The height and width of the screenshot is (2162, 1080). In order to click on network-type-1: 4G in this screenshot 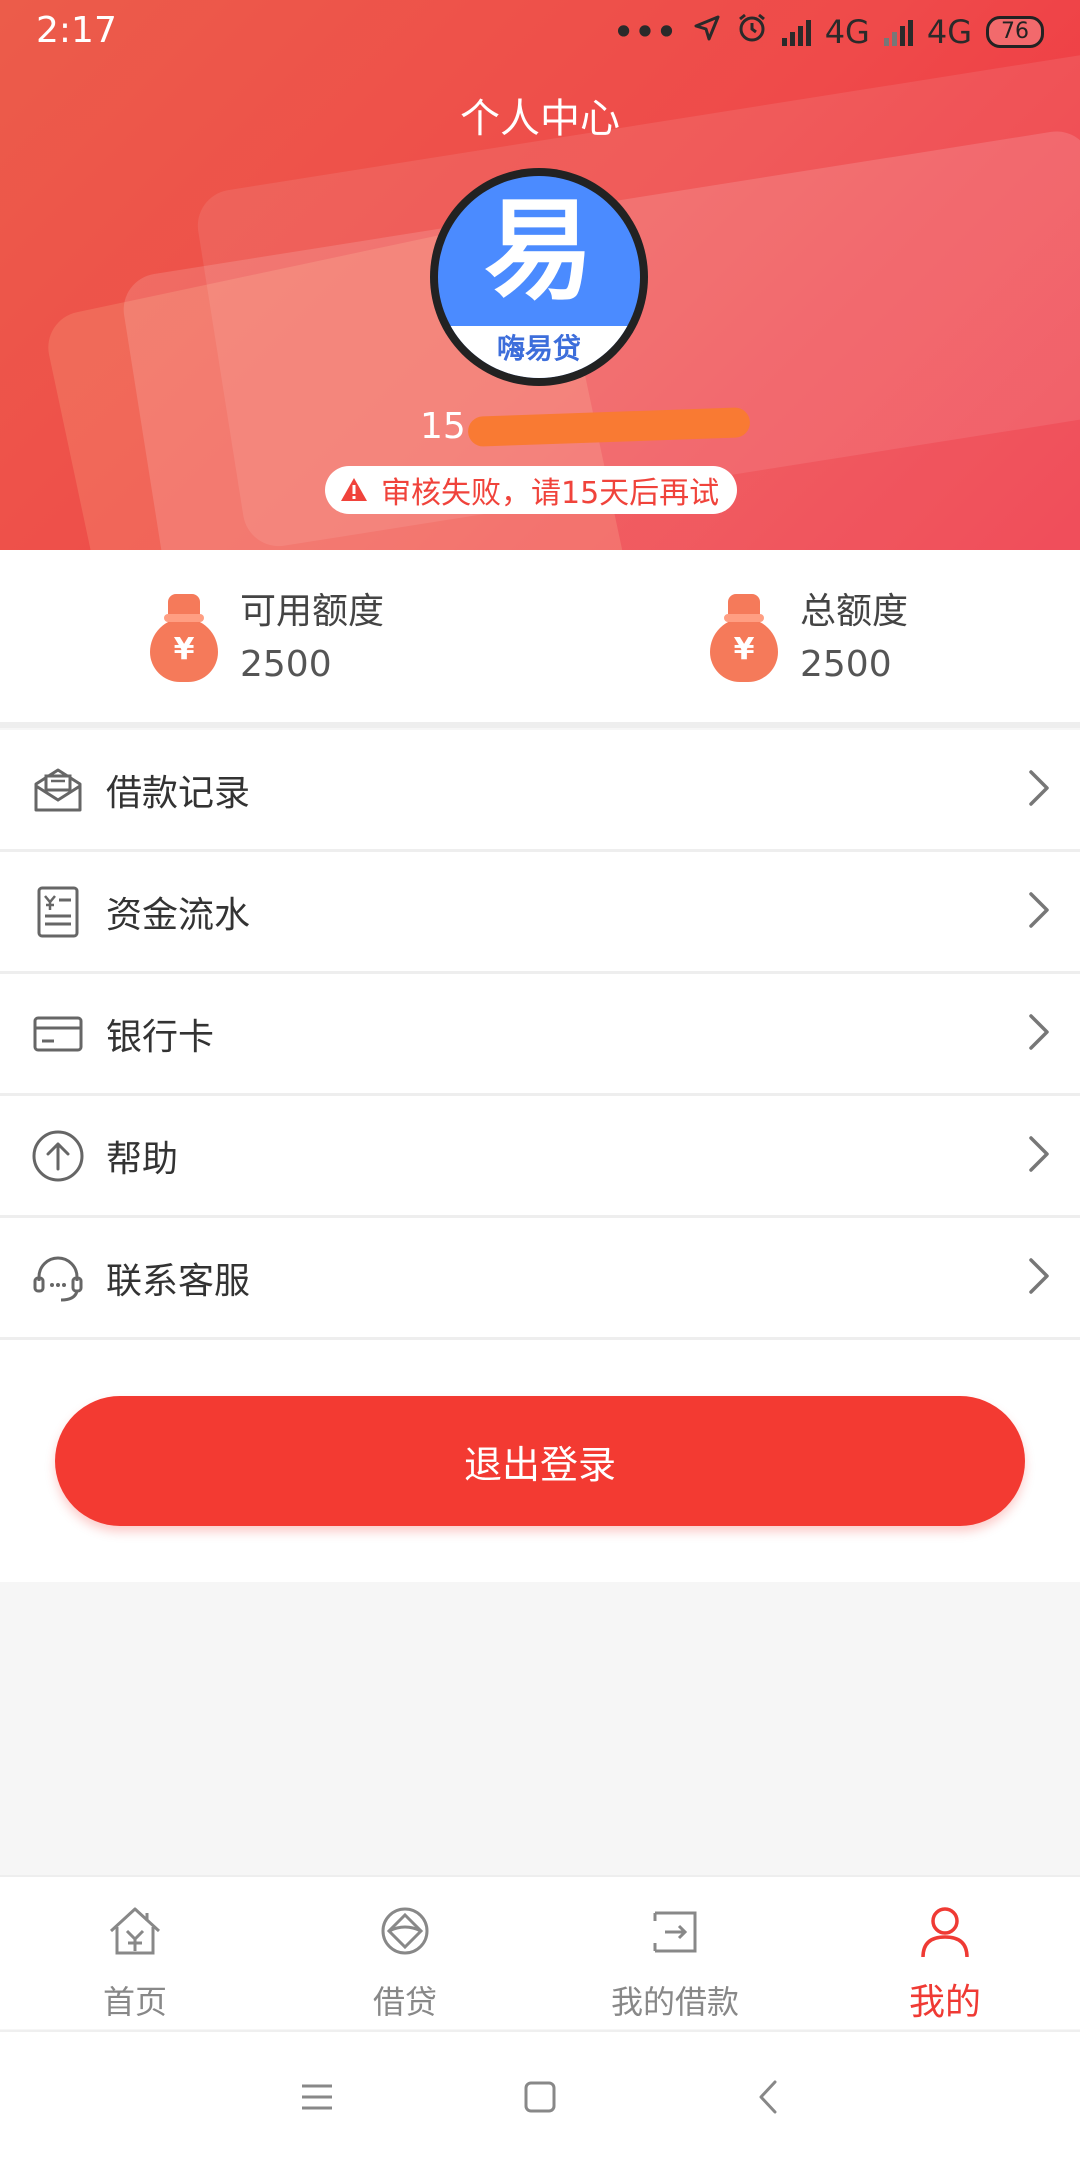, I will do `click(847, 32)`.